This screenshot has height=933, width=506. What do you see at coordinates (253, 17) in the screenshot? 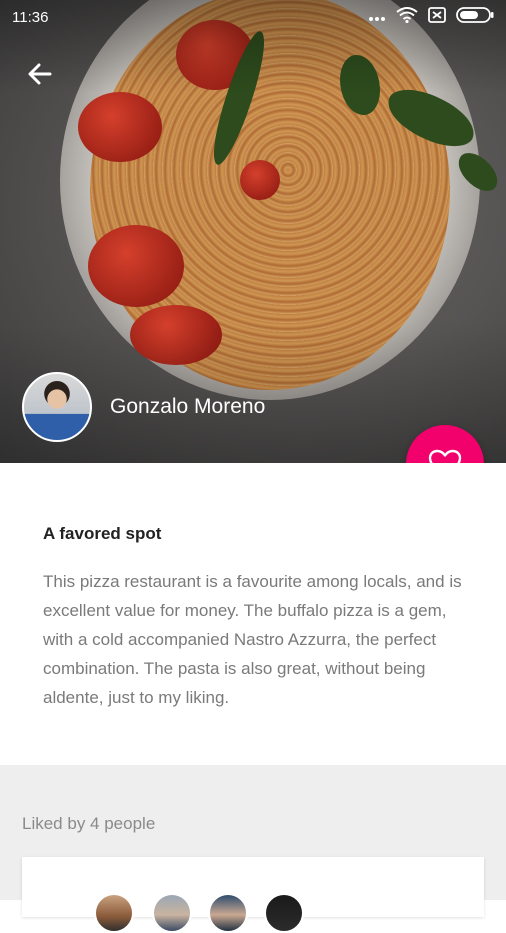
I see `status-bar: 11:36` at bounding box center [253, 17].